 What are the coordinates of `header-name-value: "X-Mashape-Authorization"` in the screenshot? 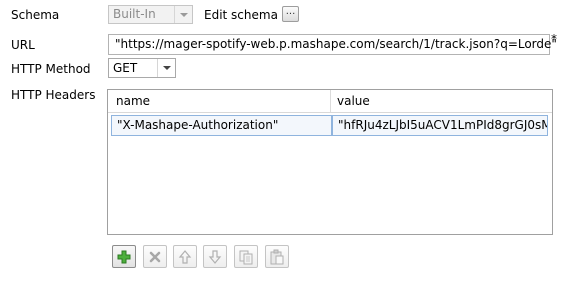 It's located at (198, 125).